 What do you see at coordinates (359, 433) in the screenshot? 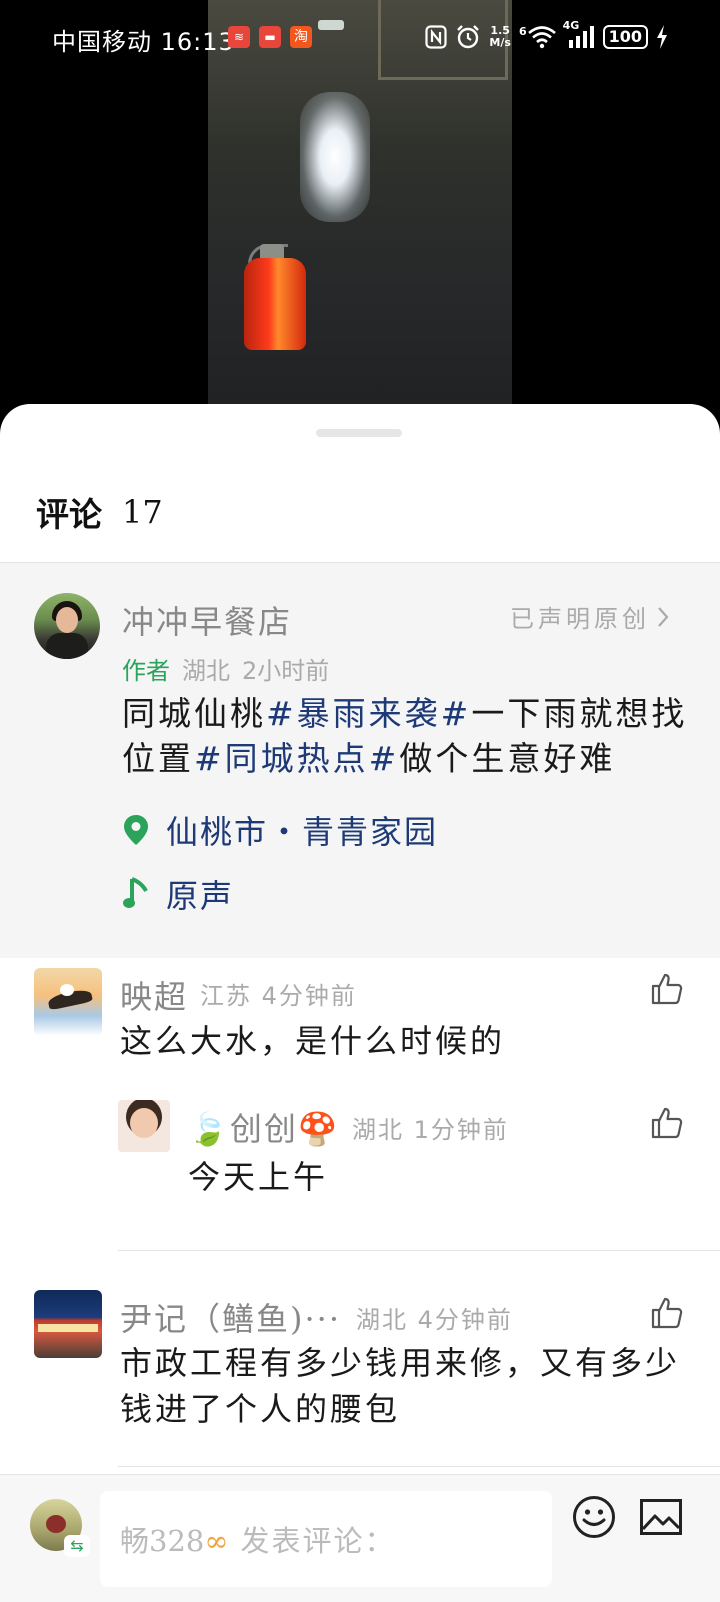
I see `drag-handle` at bounding box center [359, 433].